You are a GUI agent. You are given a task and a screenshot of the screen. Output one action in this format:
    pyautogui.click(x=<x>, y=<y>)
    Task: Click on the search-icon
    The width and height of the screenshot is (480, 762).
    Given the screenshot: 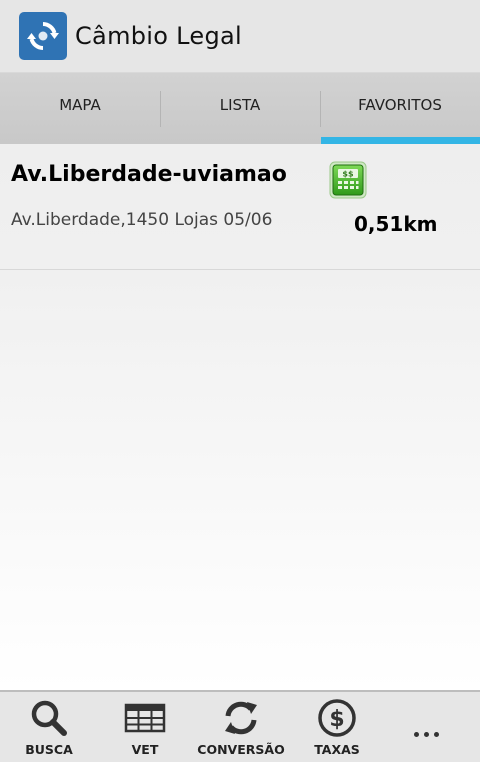 What is the action you would take?
    pyautogui.click(x=49, y=718)
    